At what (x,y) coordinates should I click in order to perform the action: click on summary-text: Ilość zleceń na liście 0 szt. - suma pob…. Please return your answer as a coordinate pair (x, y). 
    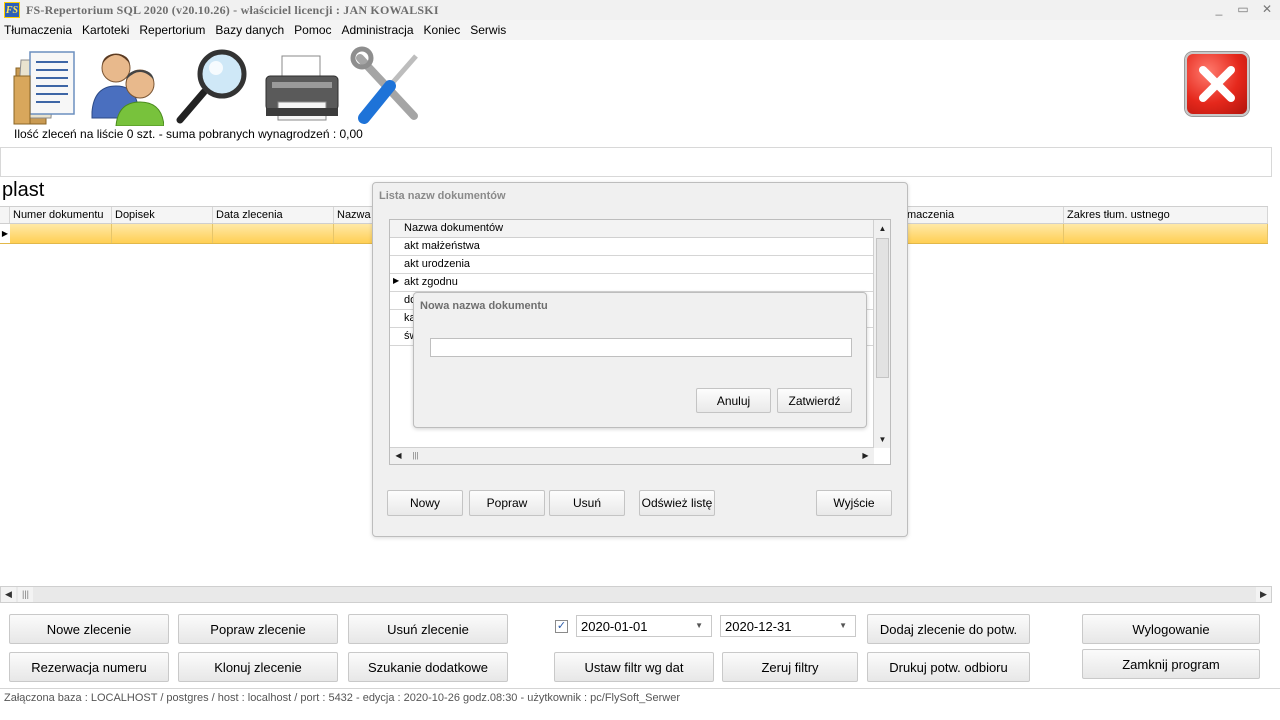
    Looking at the image, I should click on (188, 134).